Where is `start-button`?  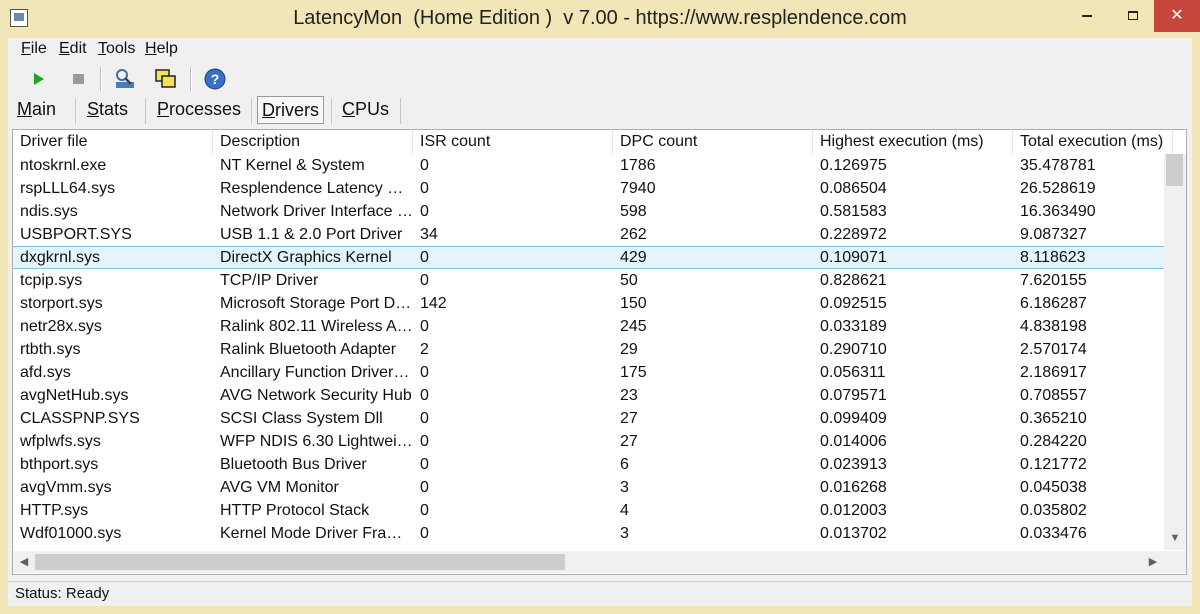 start-button is located at coordinates (39, 79).